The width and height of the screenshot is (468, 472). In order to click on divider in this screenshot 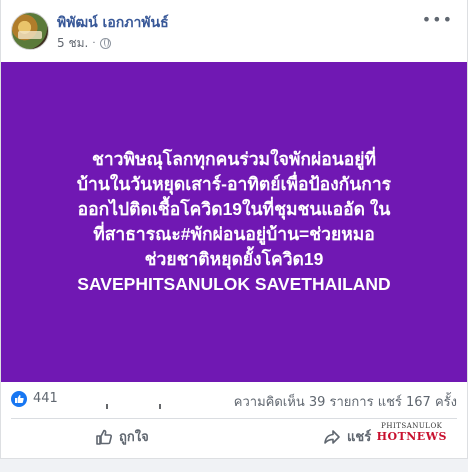, I will do `click(234, 418)`.